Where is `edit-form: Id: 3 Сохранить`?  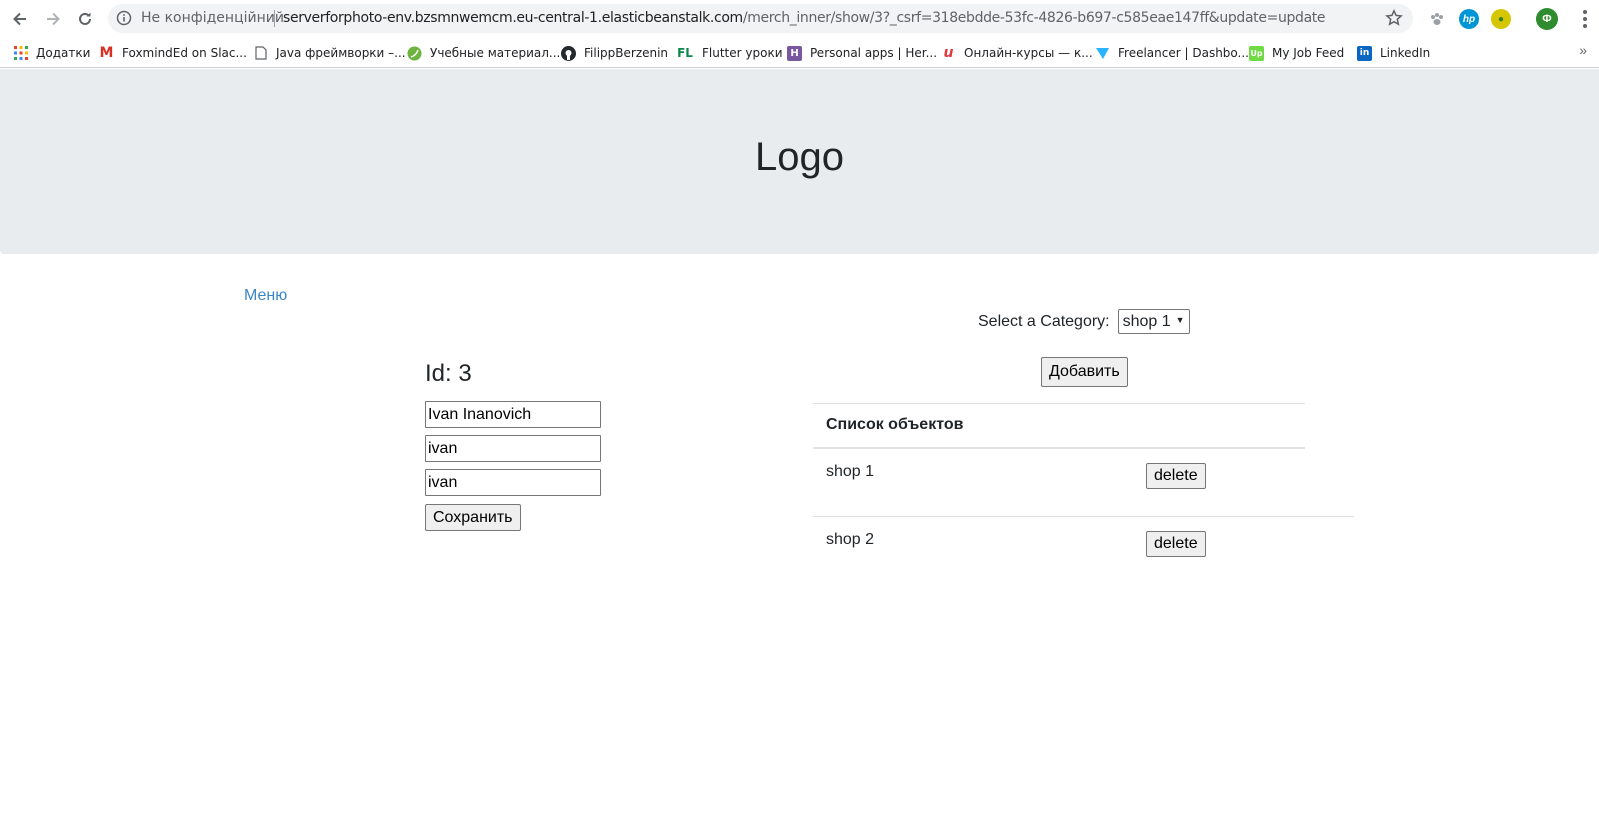
edit-form: Id: 3 Сохранить is located at coordinates (545, 445).